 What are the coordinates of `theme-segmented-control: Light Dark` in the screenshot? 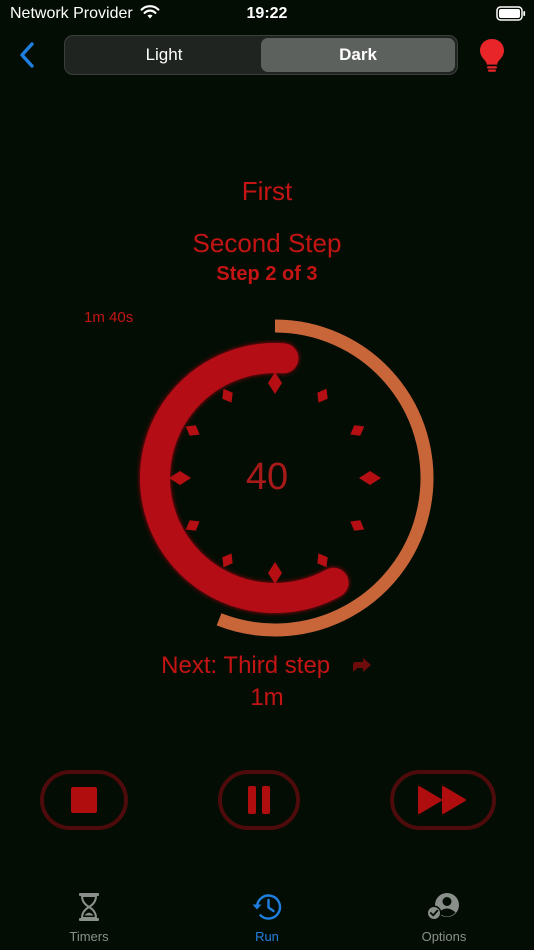 It's located at (261, 55).